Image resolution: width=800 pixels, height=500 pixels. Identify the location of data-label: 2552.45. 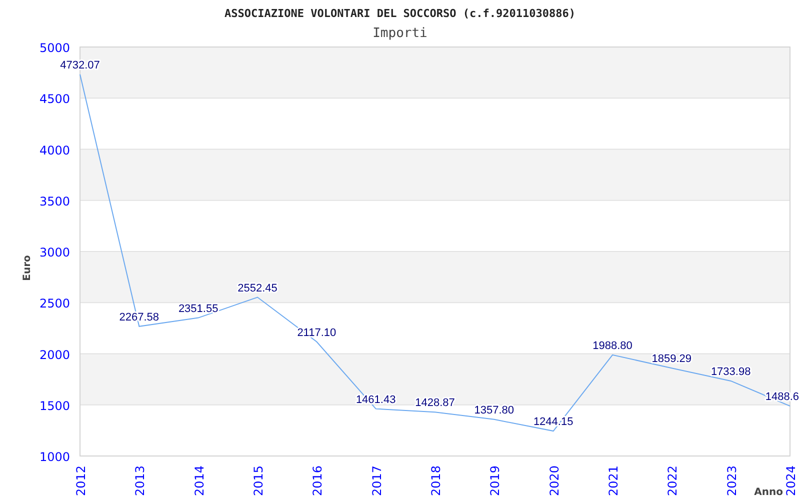
(258, 288).